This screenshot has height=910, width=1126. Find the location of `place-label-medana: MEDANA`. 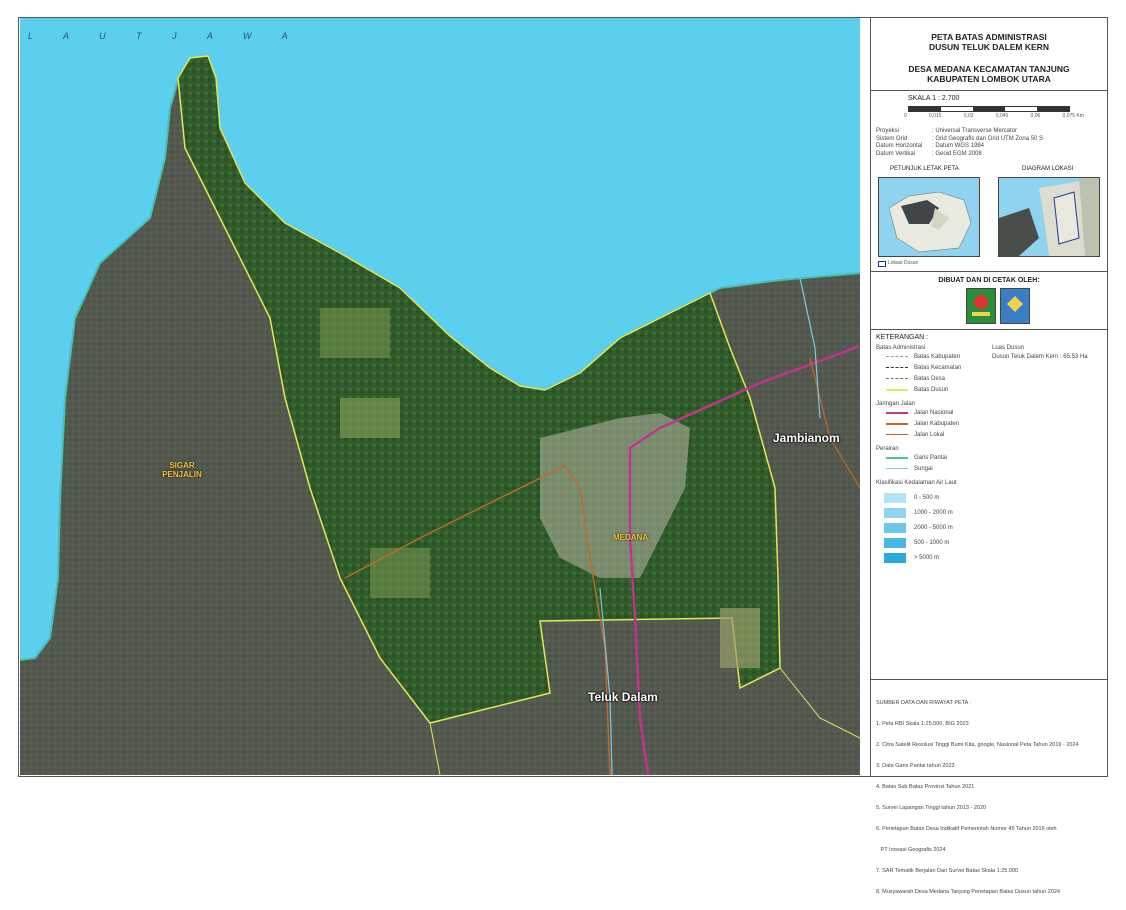

place-label-medana: MEDANA is located at coordinates (631, 537).